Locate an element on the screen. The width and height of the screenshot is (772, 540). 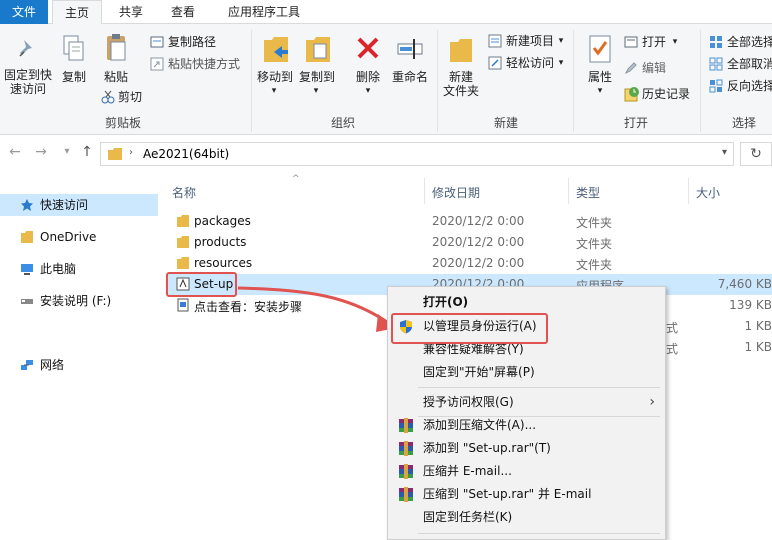
menu-item-pin-start: 固定到"开始"屏幕(P) is located at coordinates (526, 372).